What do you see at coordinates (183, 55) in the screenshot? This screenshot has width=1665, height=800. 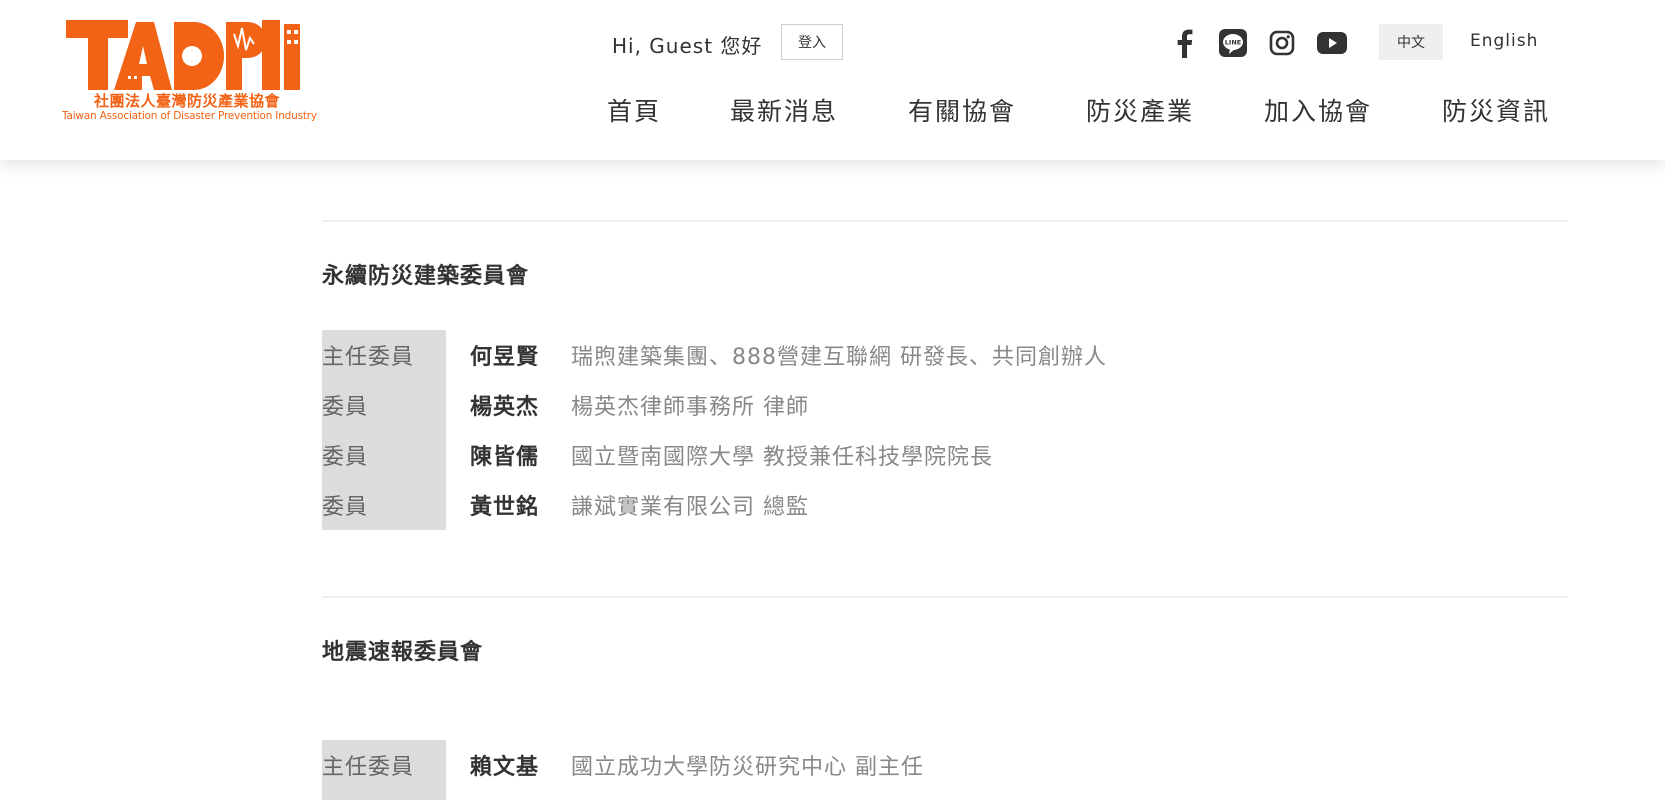 I see `tadpi-logo-art` at bounding box center [183, 55].